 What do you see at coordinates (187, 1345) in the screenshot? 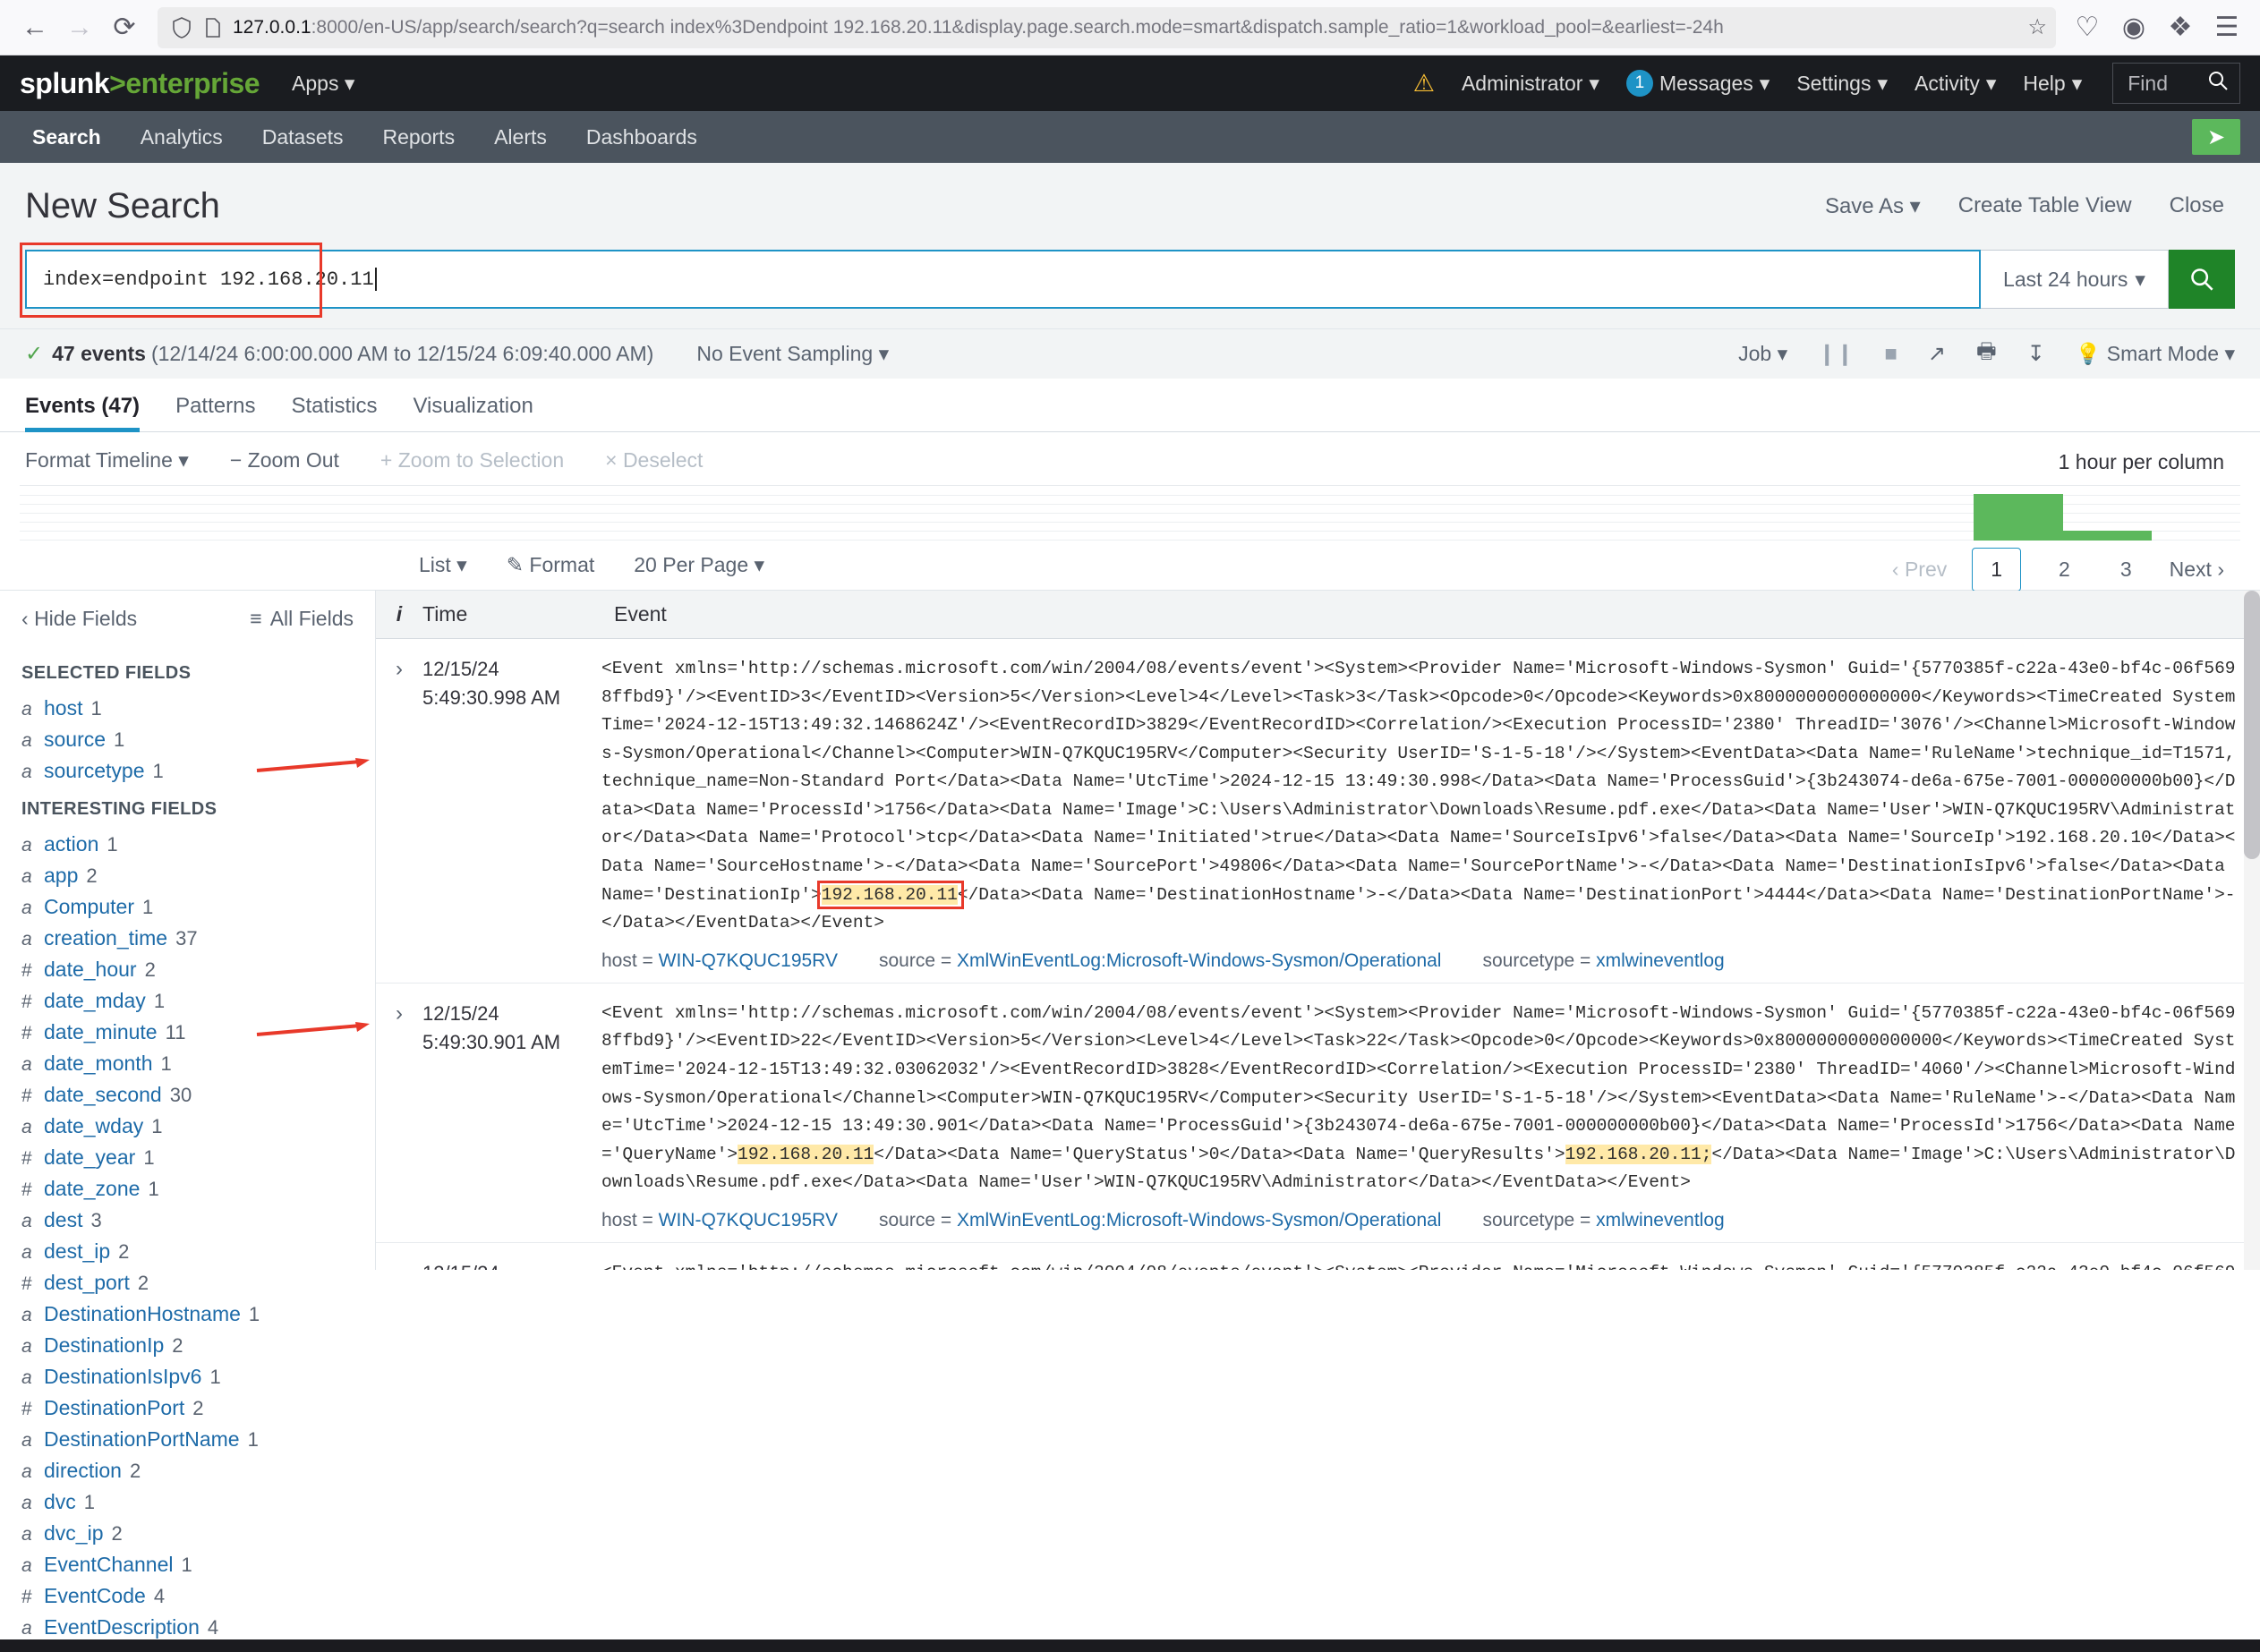
I see `field-DestinationIp: a DestinationIp 2` at bounding box center [187, 1345].